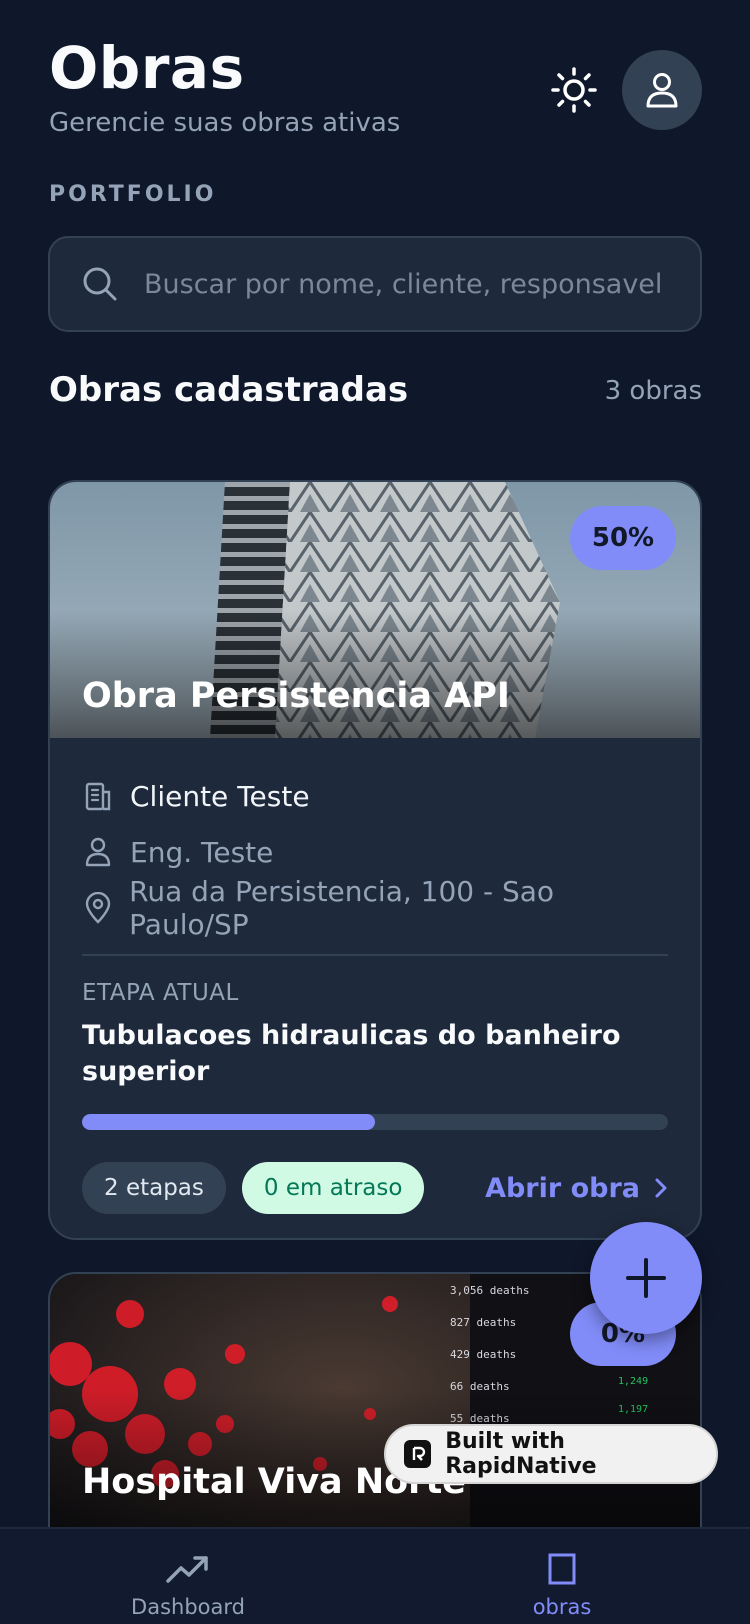  I want to click on delay-chip: 0 em atraso, so click(333, 1188).